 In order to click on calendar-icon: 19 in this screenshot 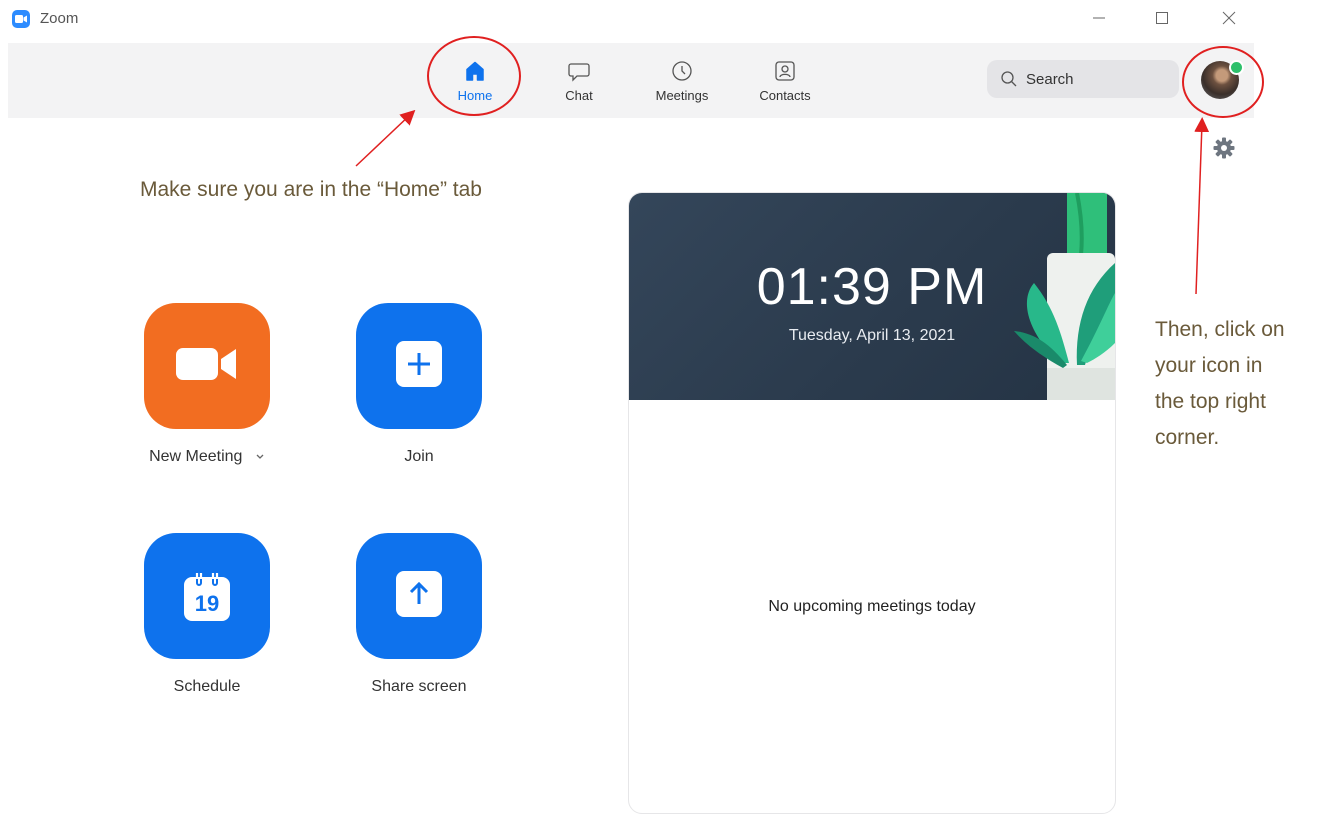, I will do `click(207, 596)`.